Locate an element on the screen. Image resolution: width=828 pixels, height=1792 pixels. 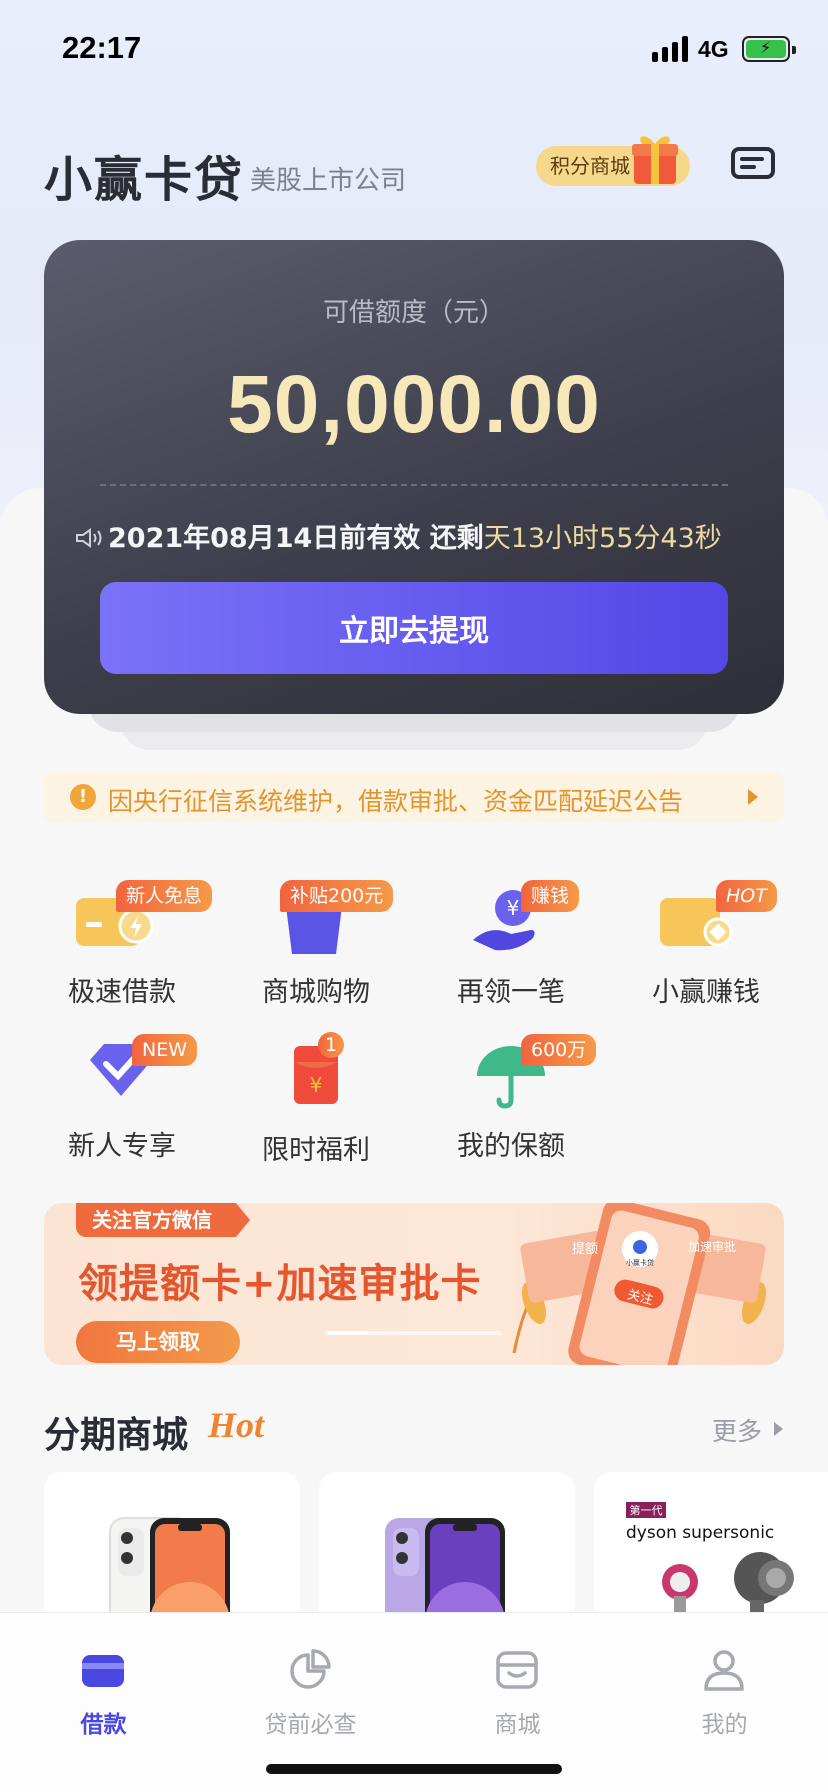
badge-count: 1 is located at coordinates (331, 1045).